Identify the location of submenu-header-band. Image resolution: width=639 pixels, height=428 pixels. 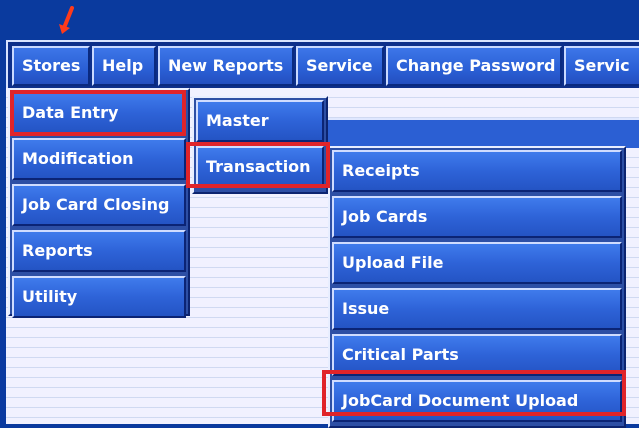
(479, 133).